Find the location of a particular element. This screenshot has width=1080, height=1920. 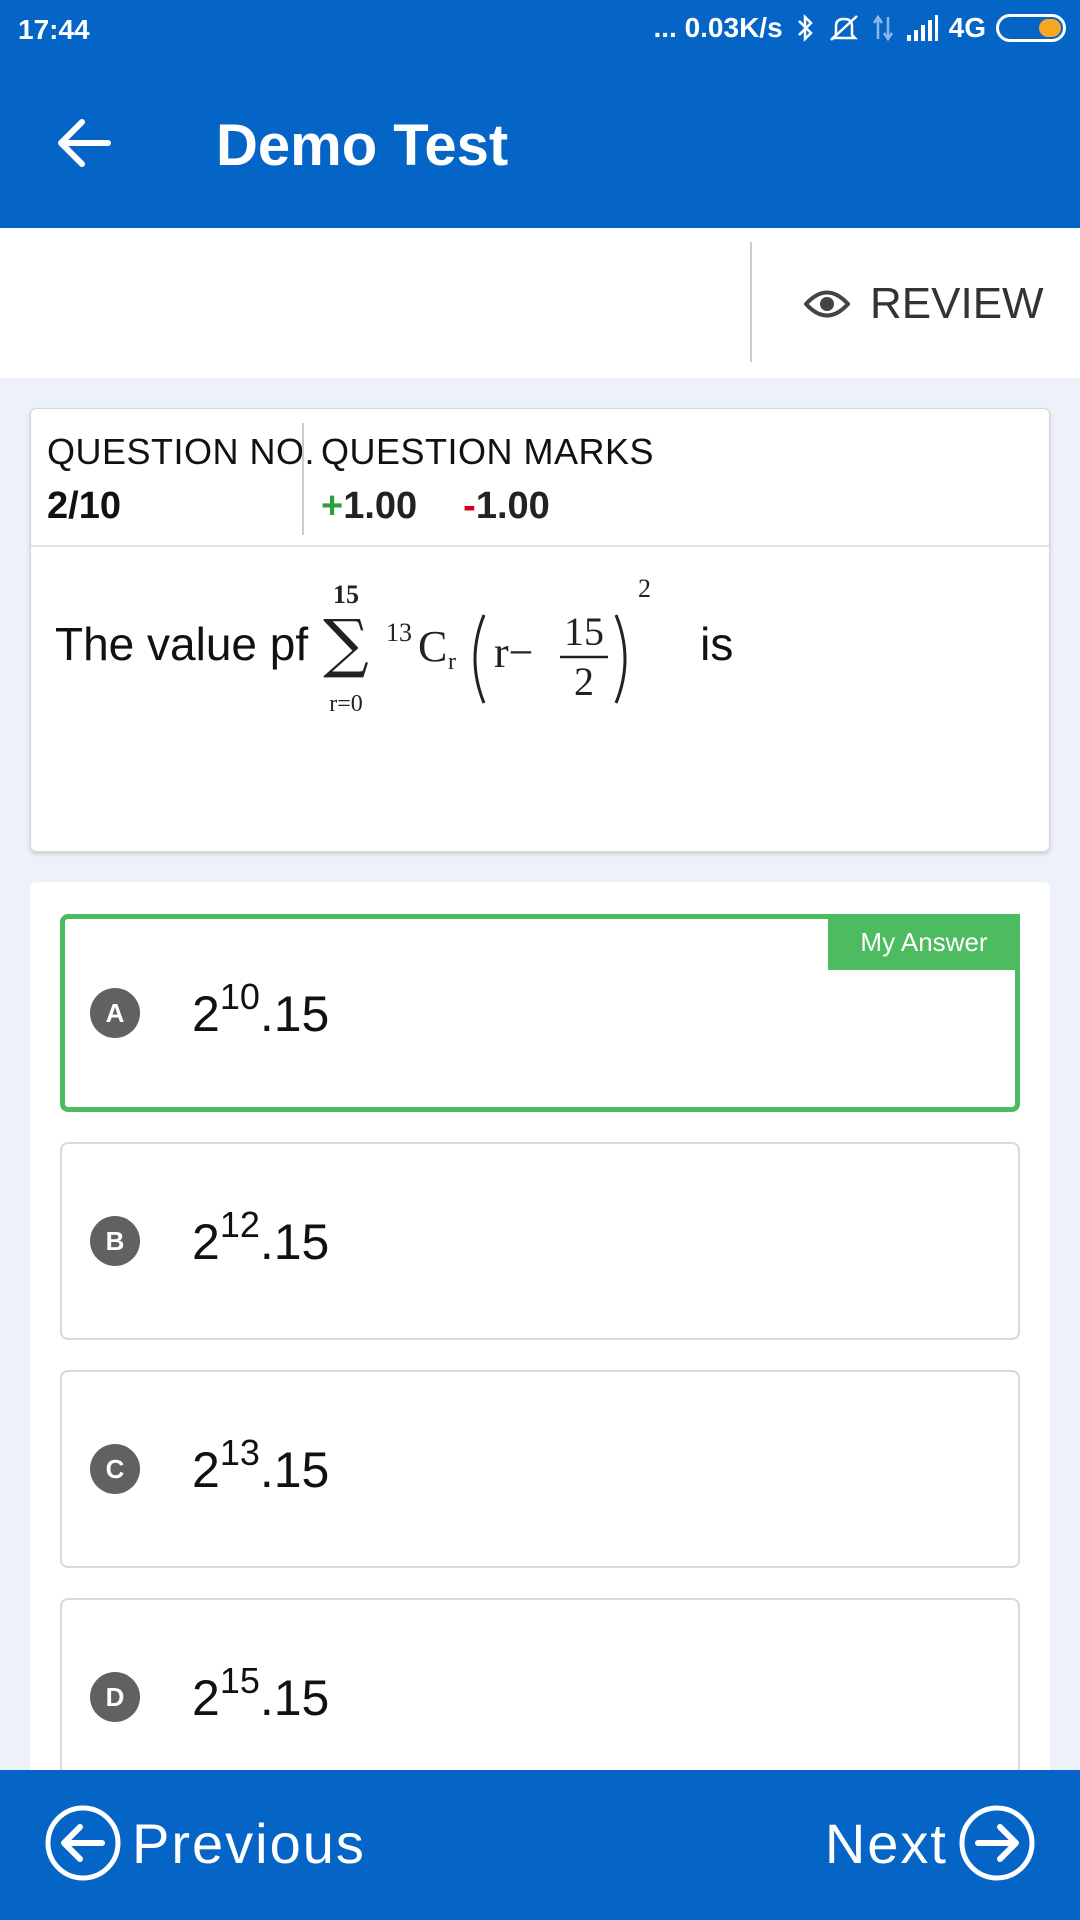

bluetooth-icon is located at coordinates (805, 28).